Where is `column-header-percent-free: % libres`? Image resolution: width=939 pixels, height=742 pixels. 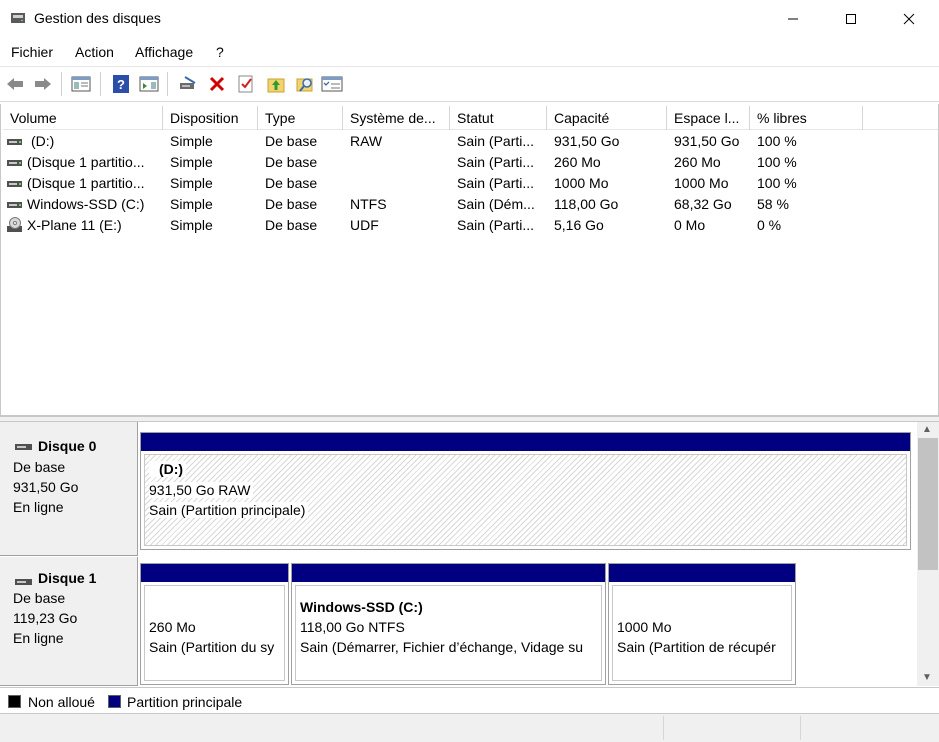 column-header-percent-free: % libres is located at coordinates (806, 118).